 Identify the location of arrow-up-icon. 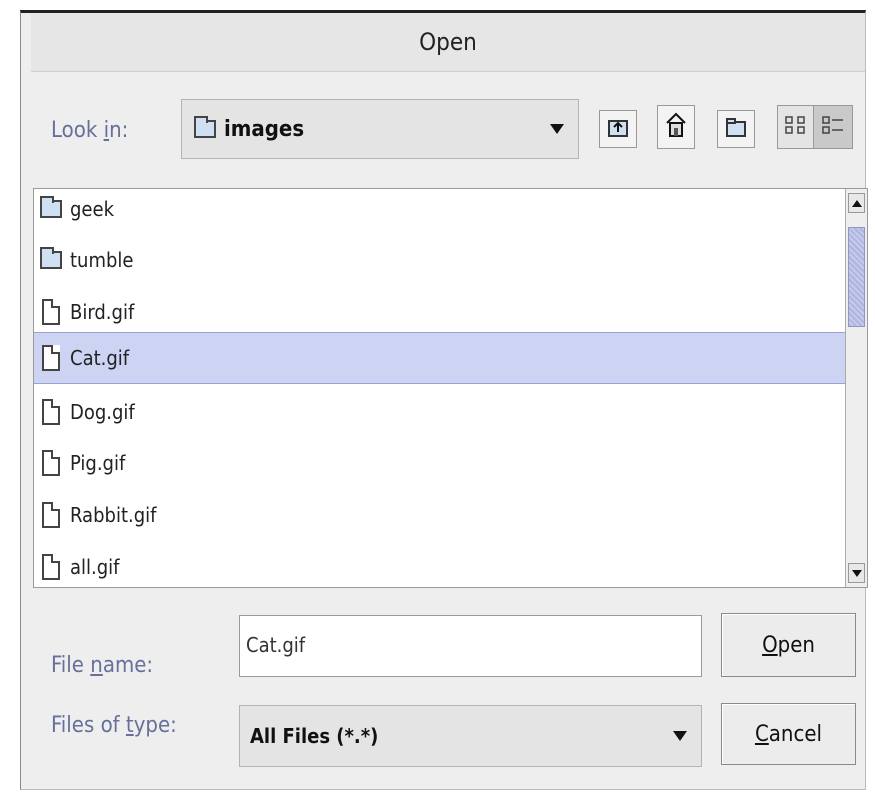
(856, 203).